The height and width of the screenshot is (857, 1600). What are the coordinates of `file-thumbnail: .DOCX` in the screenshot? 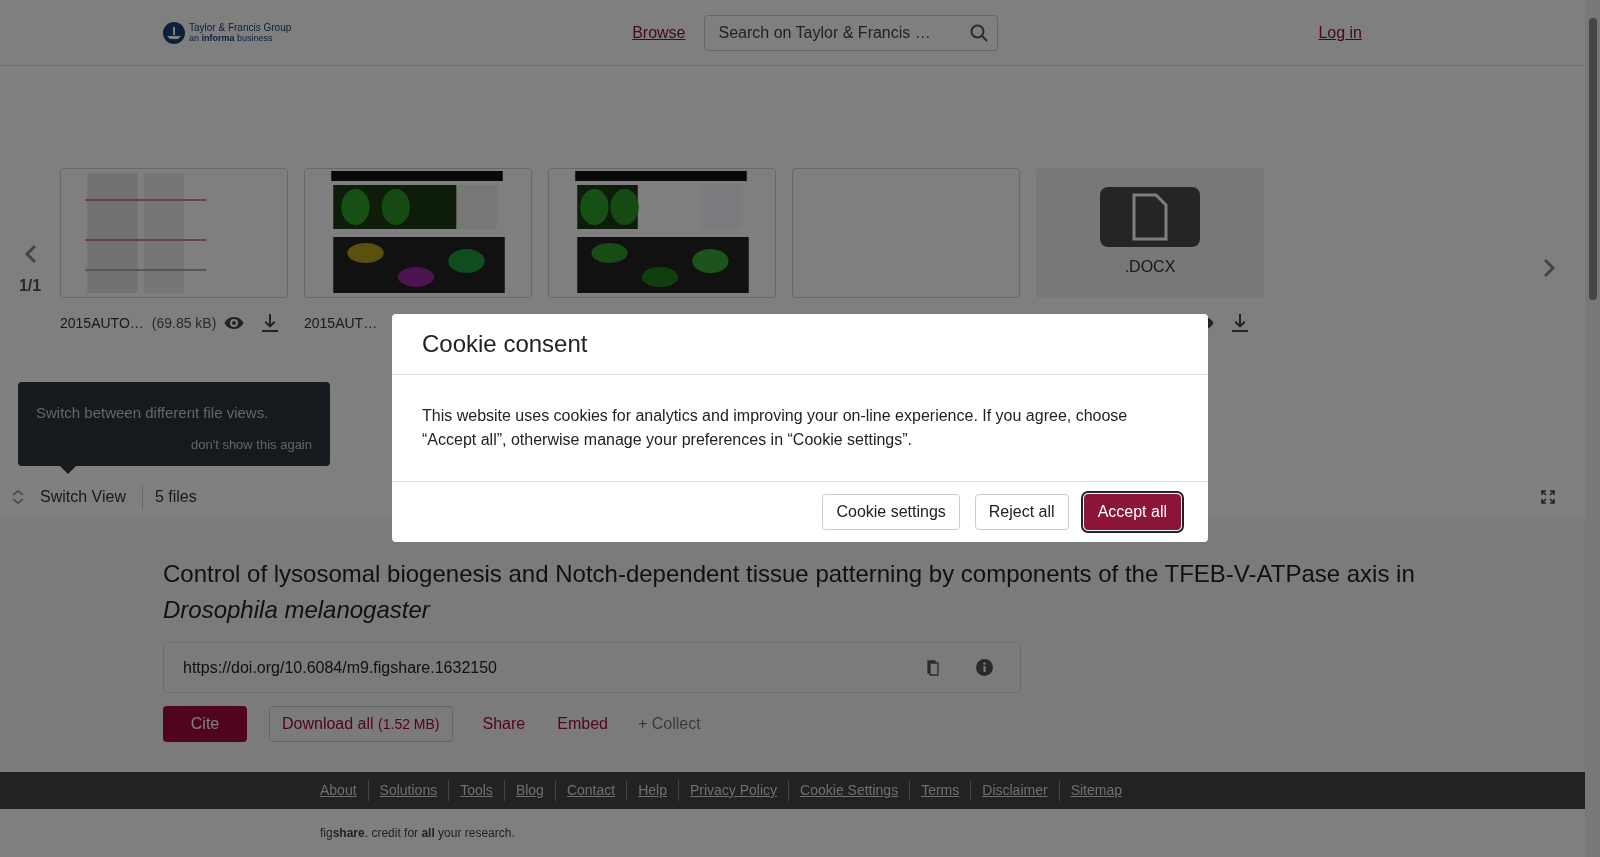 It's located at (1150, 233).